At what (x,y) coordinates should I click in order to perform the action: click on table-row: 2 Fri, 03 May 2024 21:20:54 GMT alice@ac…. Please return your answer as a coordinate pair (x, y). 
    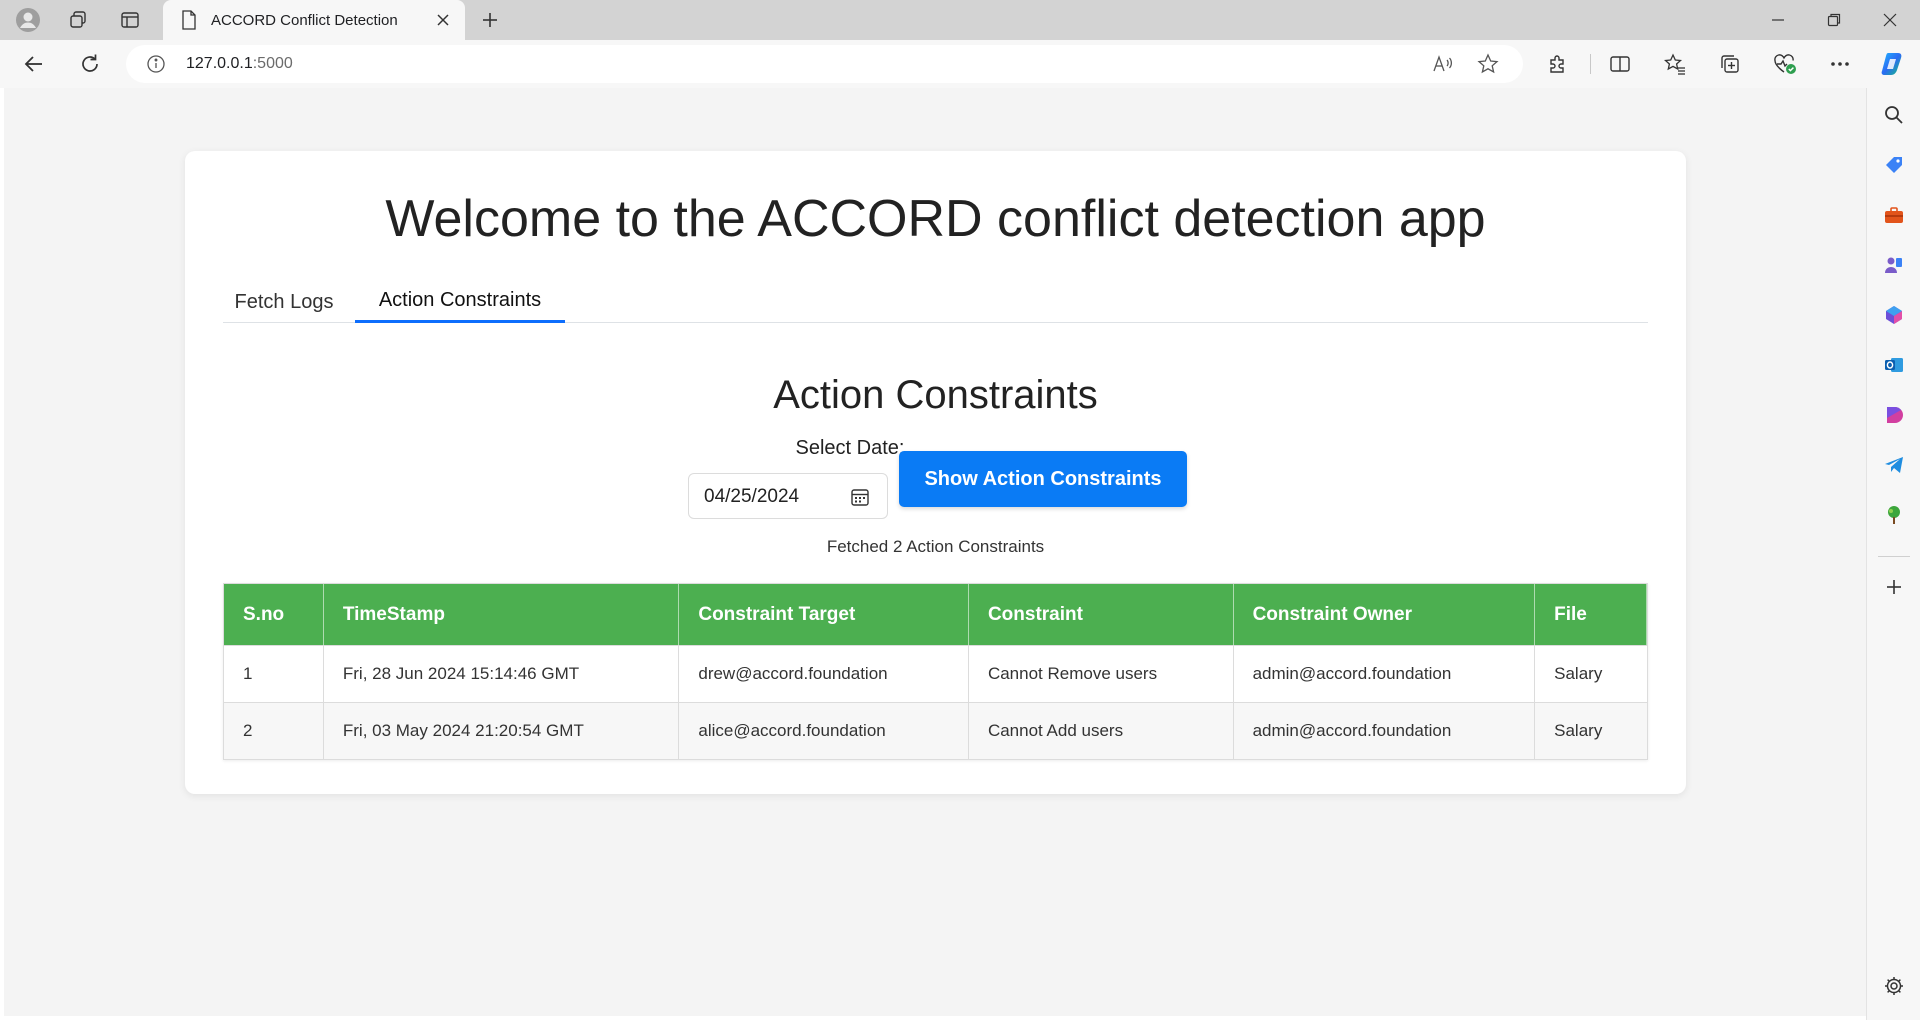
    Looking at the image, I should click on (935, 730).